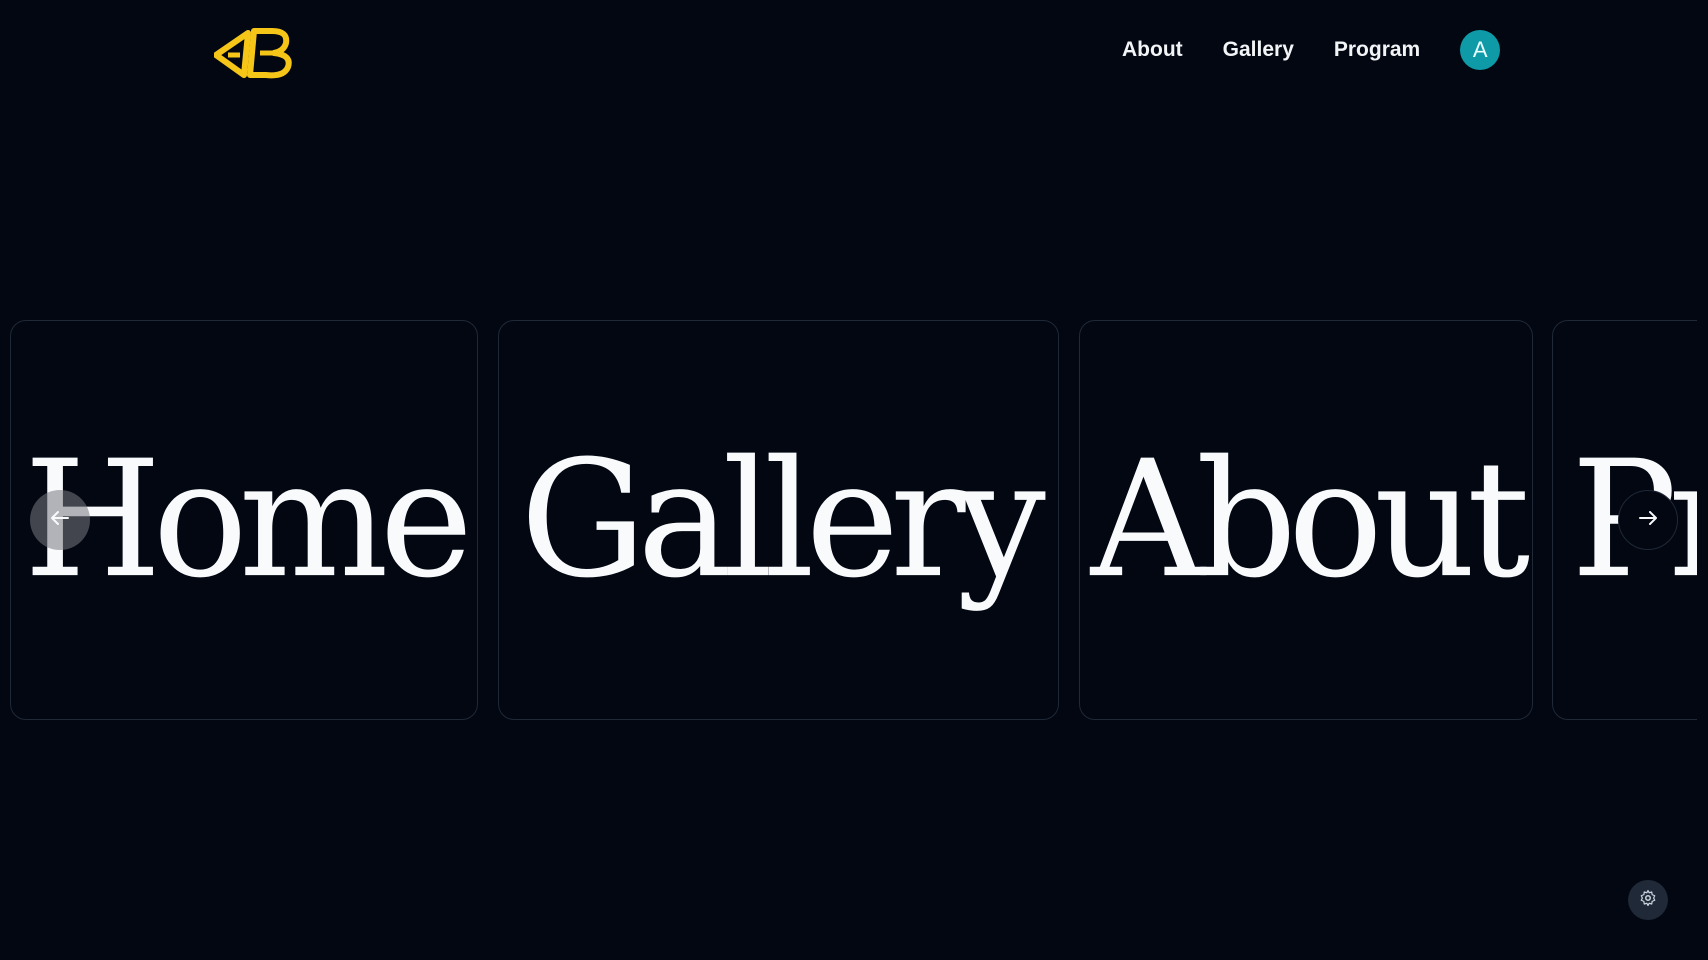  Describe the element at coordinates (1258, 50) in the screenshot. I see `nav-link-gallery: Gallery` at that location.